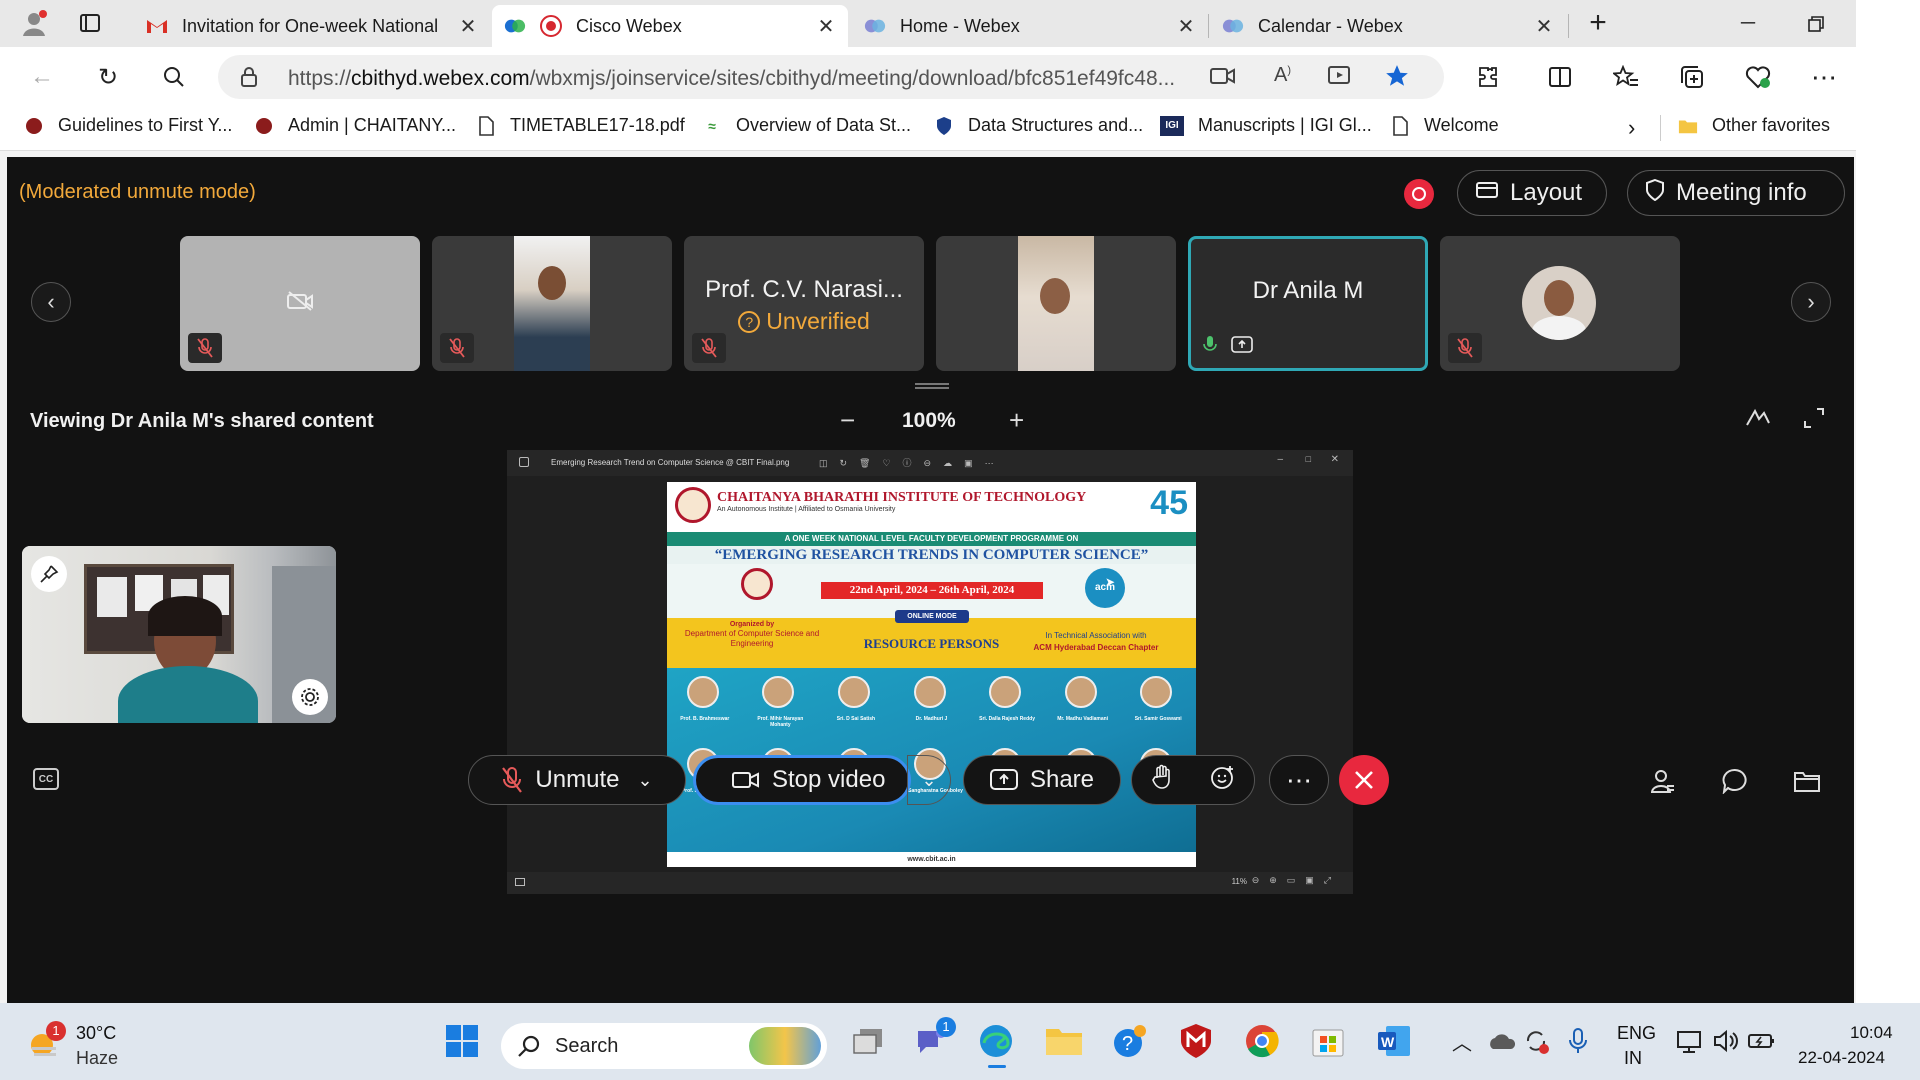  I want to click on lock-icon, so click(249, 79).